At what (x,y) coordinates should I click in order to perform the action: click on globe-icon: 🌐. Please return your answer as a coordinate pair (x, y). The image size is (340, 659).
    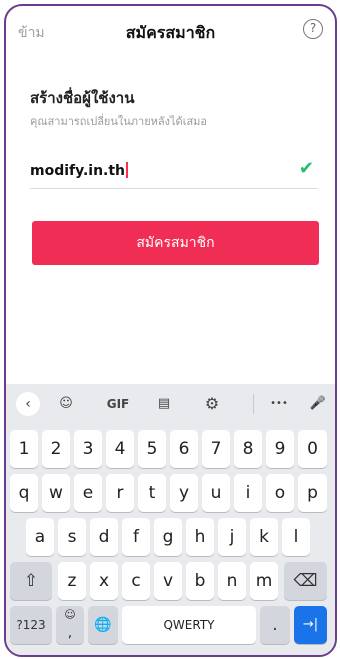
    Looking at the image, I should click on (103, 625).